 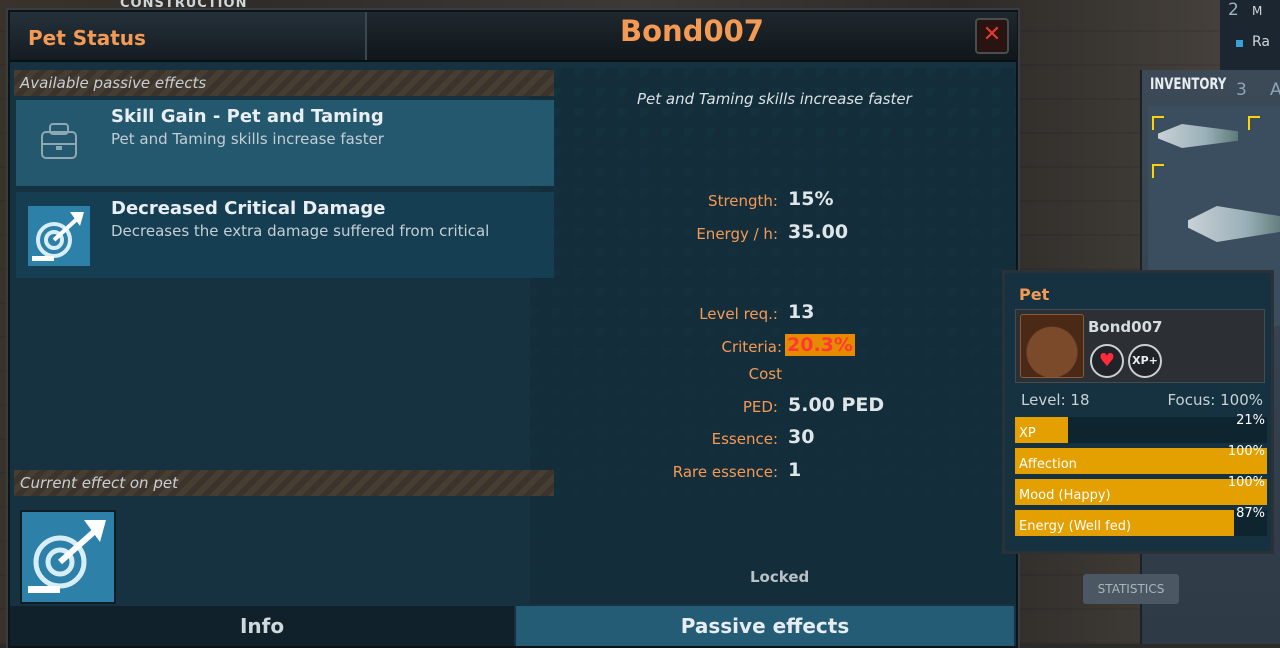 I want to click on corner-panel: 2 M Ra, so click(x=1250, y=35).